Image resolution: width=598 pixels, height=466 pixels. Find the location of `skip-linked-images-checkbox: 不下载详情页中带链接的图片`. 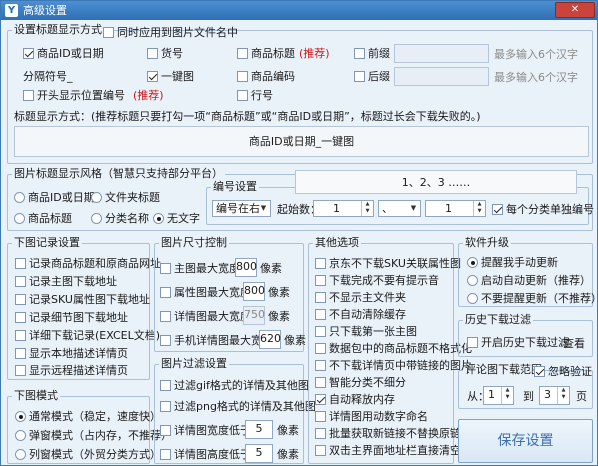

skip-linked-images-checkbox: 不下载详情页中带链接的图片 is located at coordinates (393, 365).